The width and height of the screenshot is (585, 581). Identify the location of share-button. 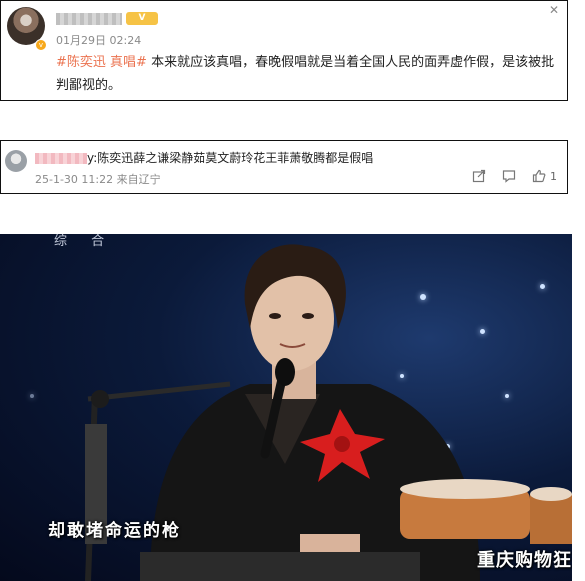
(479, 176).